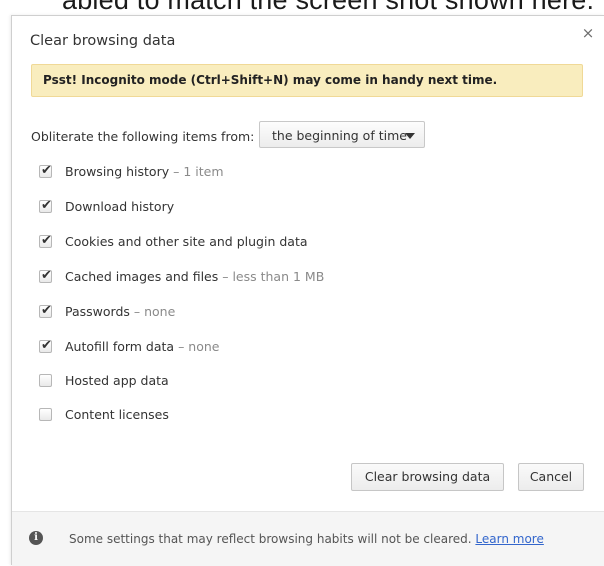  Describe the element at coordinates (120, 346) in the screenshot. I see `checkbox-label: Autofill form data` at that location.